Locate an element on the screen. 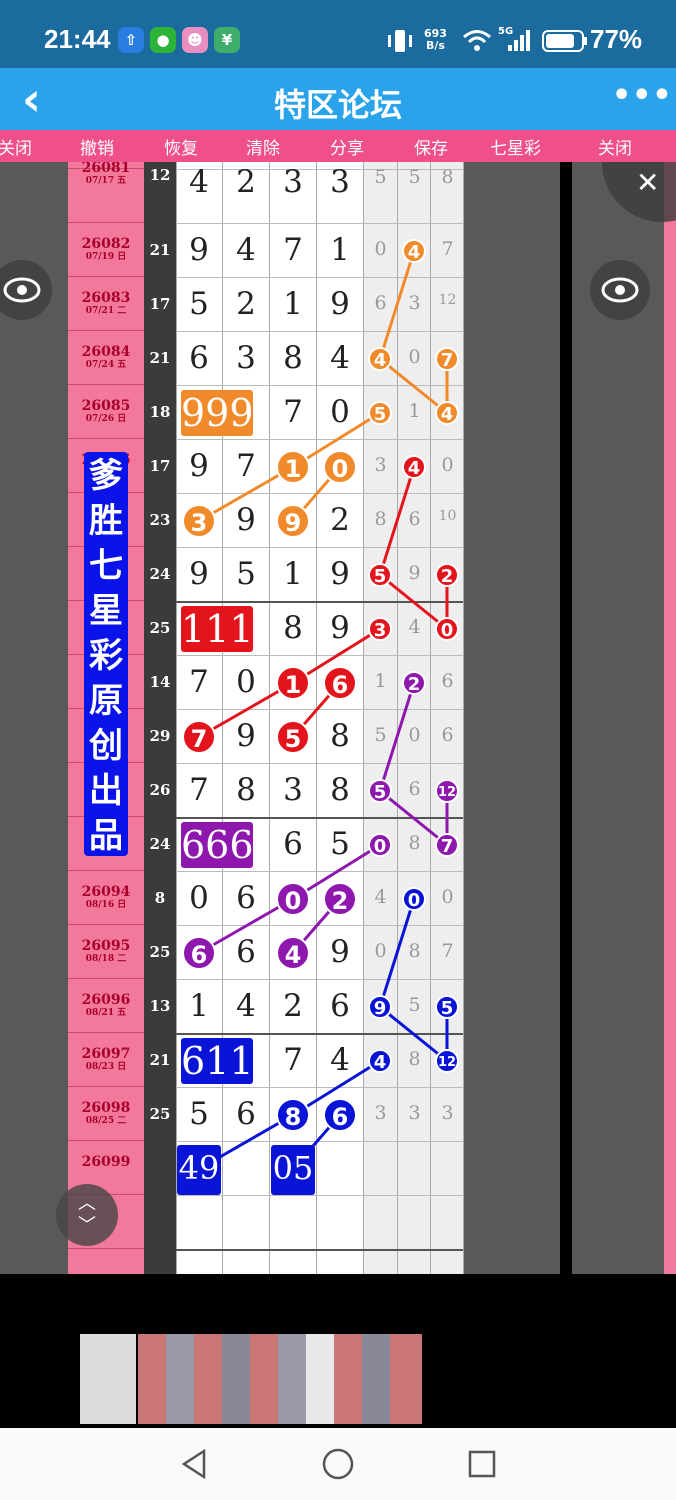 Image resolution: width=676 pixels, height=1500 pixels. circled-digit: 8 is located at coordinates (293, 1115).